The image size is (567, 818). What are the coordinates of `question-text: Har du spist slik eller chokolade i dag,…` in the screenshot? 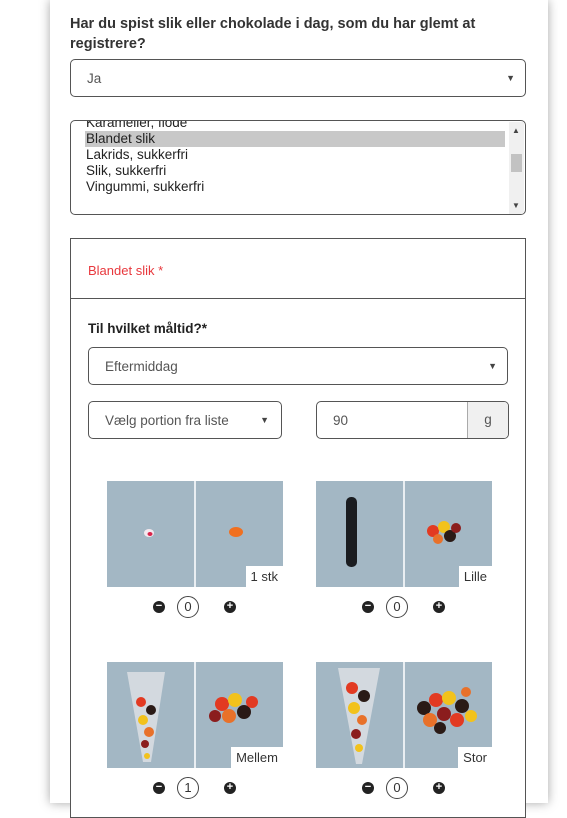 It's located at (273, 34).